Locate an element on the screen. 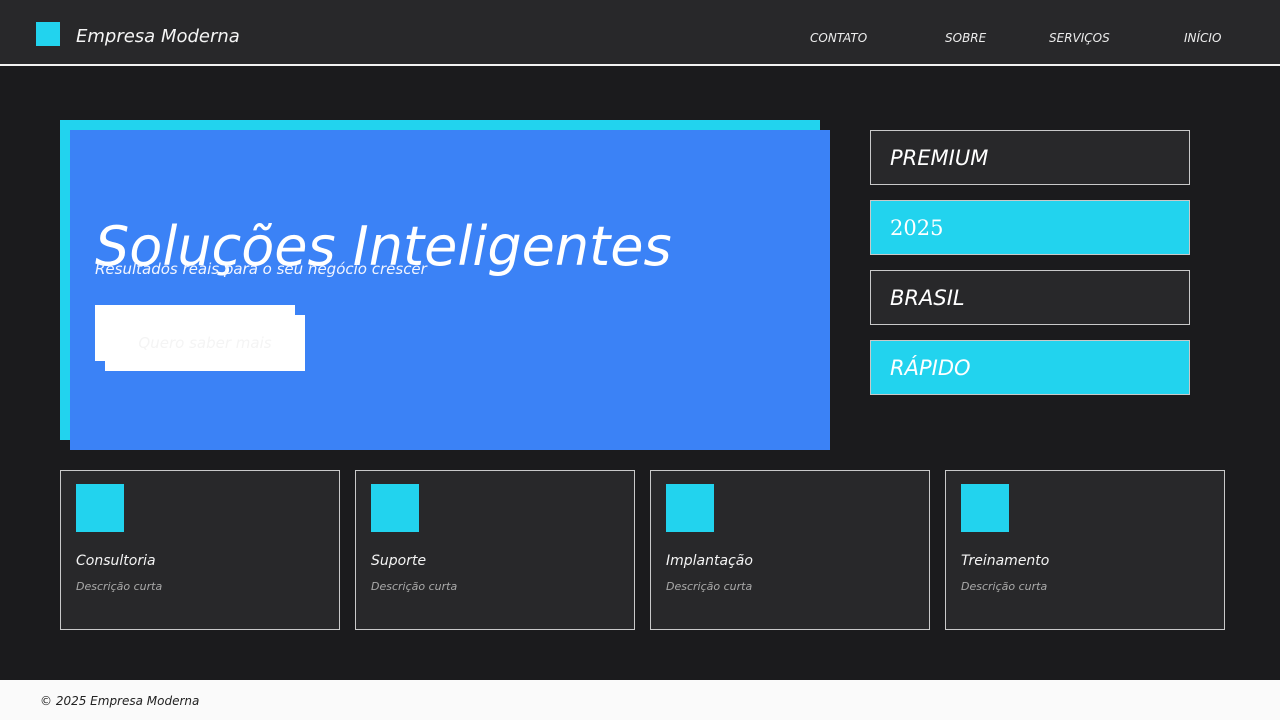 The width and height of the screenshot is (1280, 720). card-title: Treinamento is located at coordinates (1005, 561).